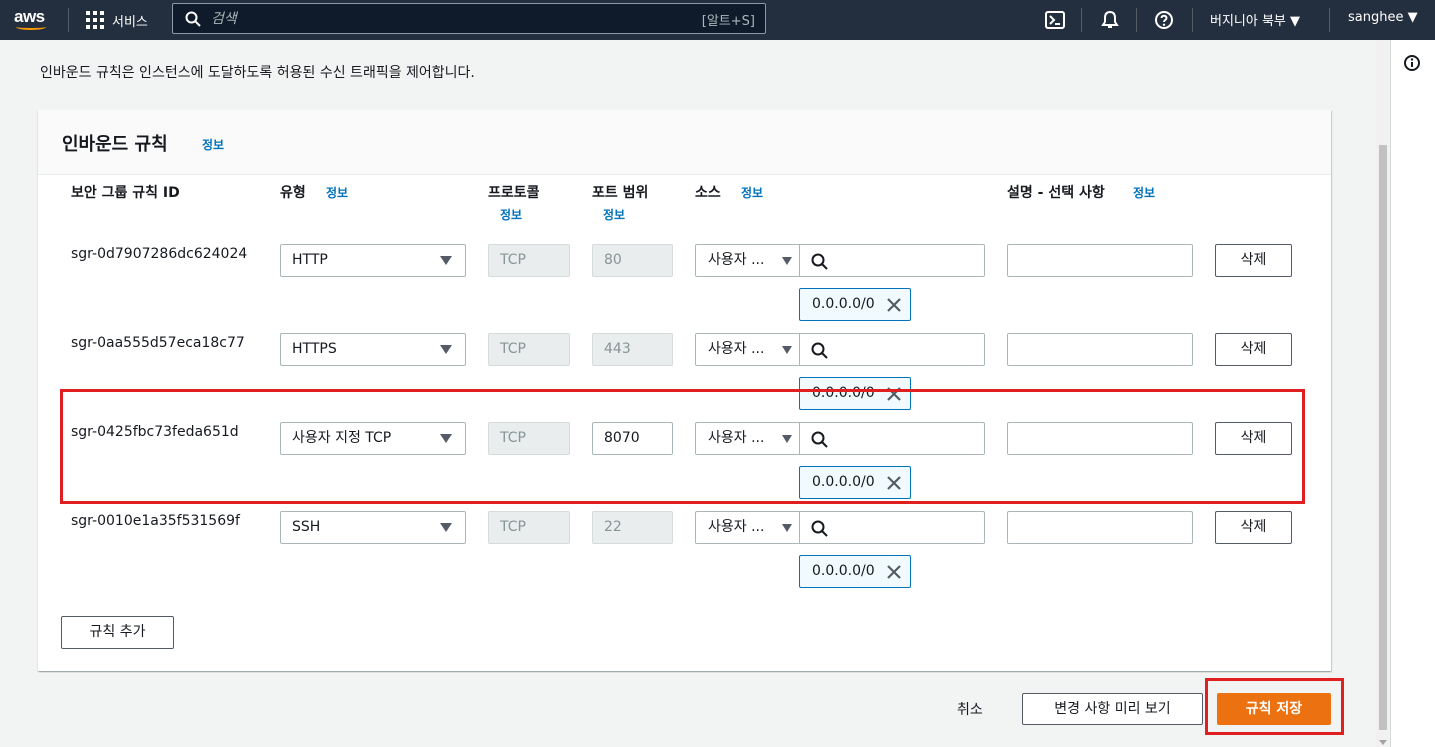 This screenshot has height=747, width=1435. Describe the element at coordinates (632, 349) in the screenshot. I see `port-range-field: 443` at that location.